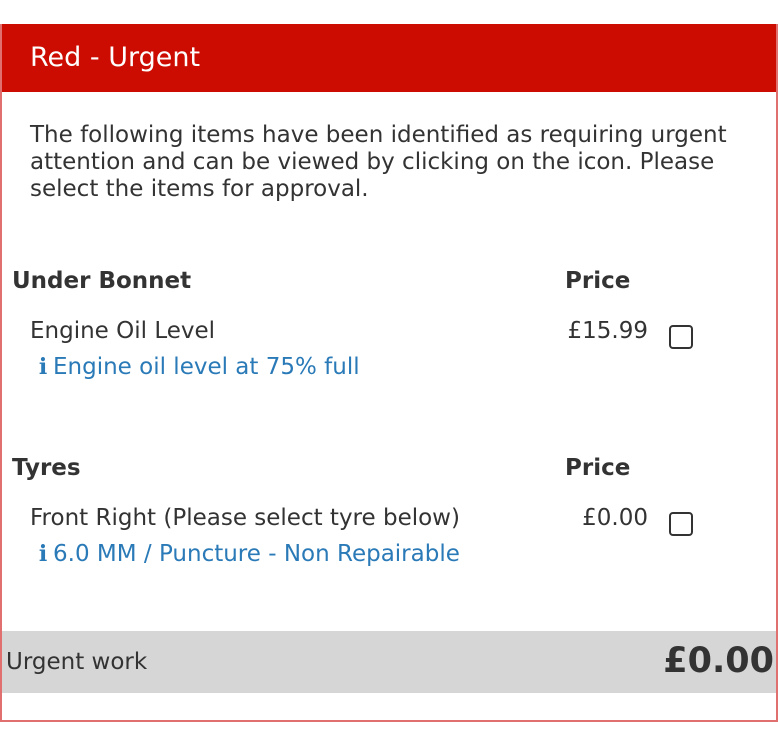 This screenshot has width=778, height=750. I want to click on total-bar: Urgent work £0.00, so click(389, 662).